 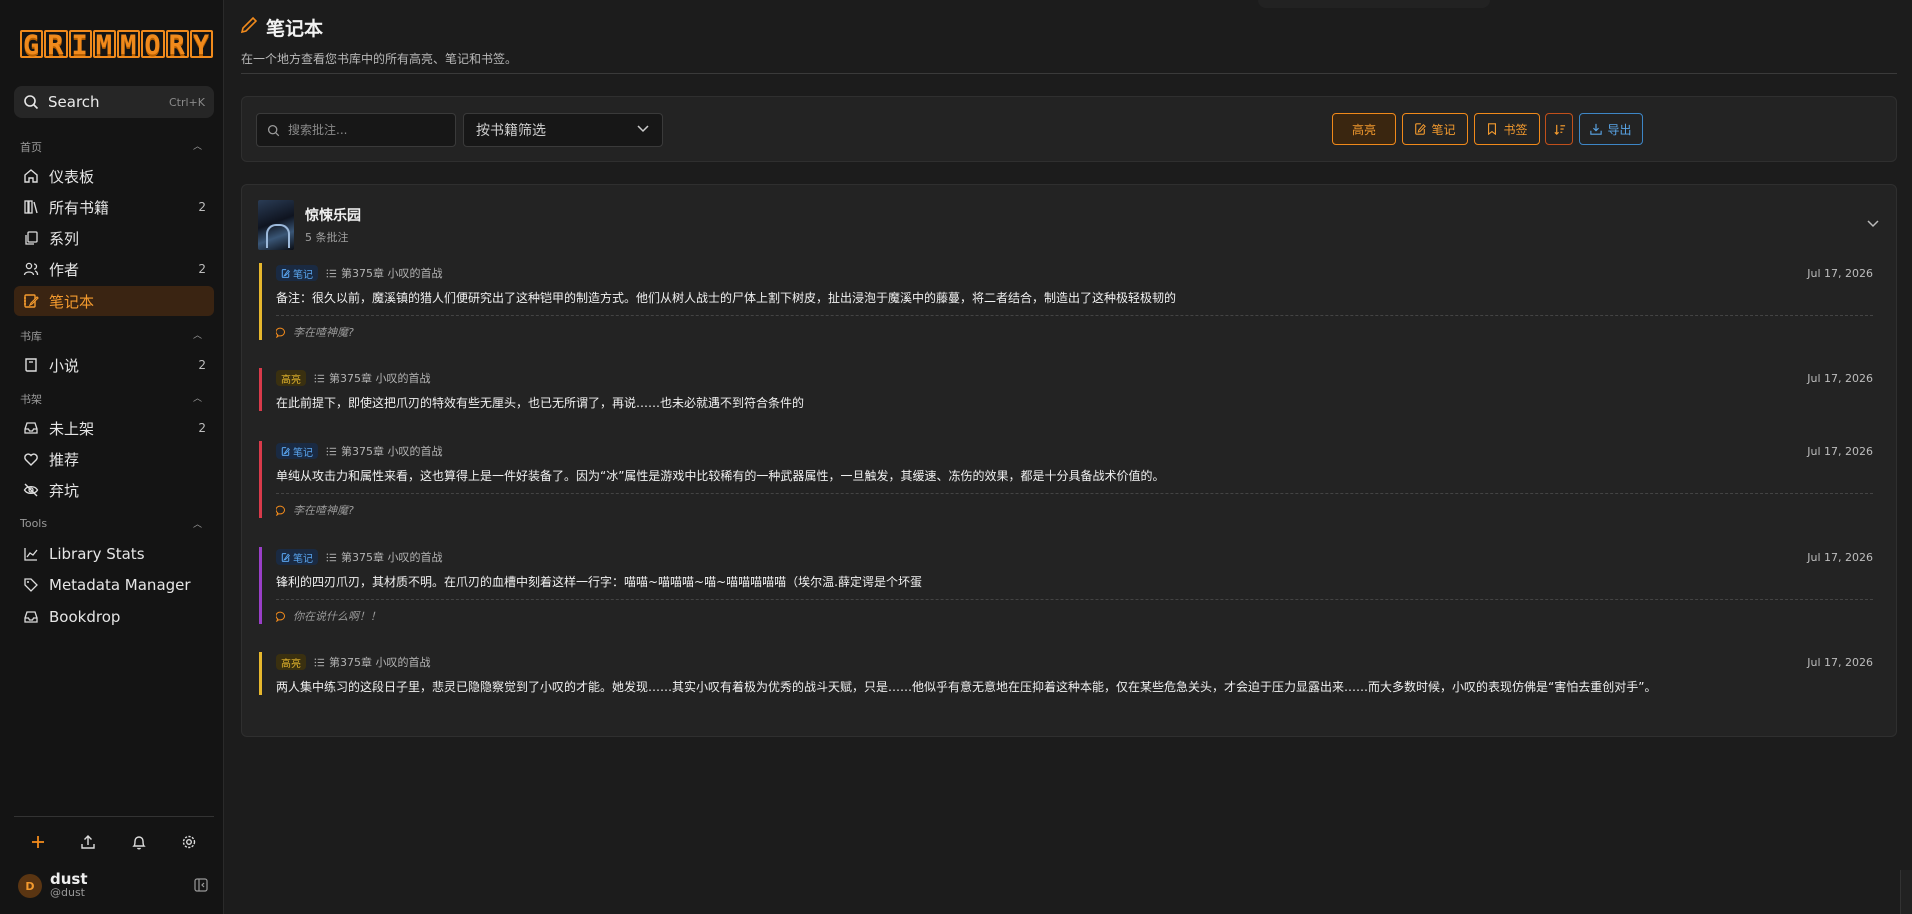 I want to click on annotation-comment-text: 李在喳神魔?, so click(x=323, y=510).